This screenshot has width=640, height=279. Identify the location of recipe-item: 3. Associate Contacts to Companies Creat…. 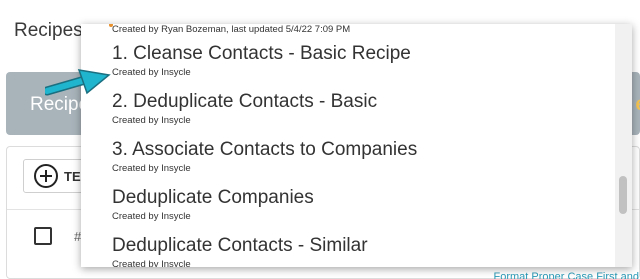
(264, 157).